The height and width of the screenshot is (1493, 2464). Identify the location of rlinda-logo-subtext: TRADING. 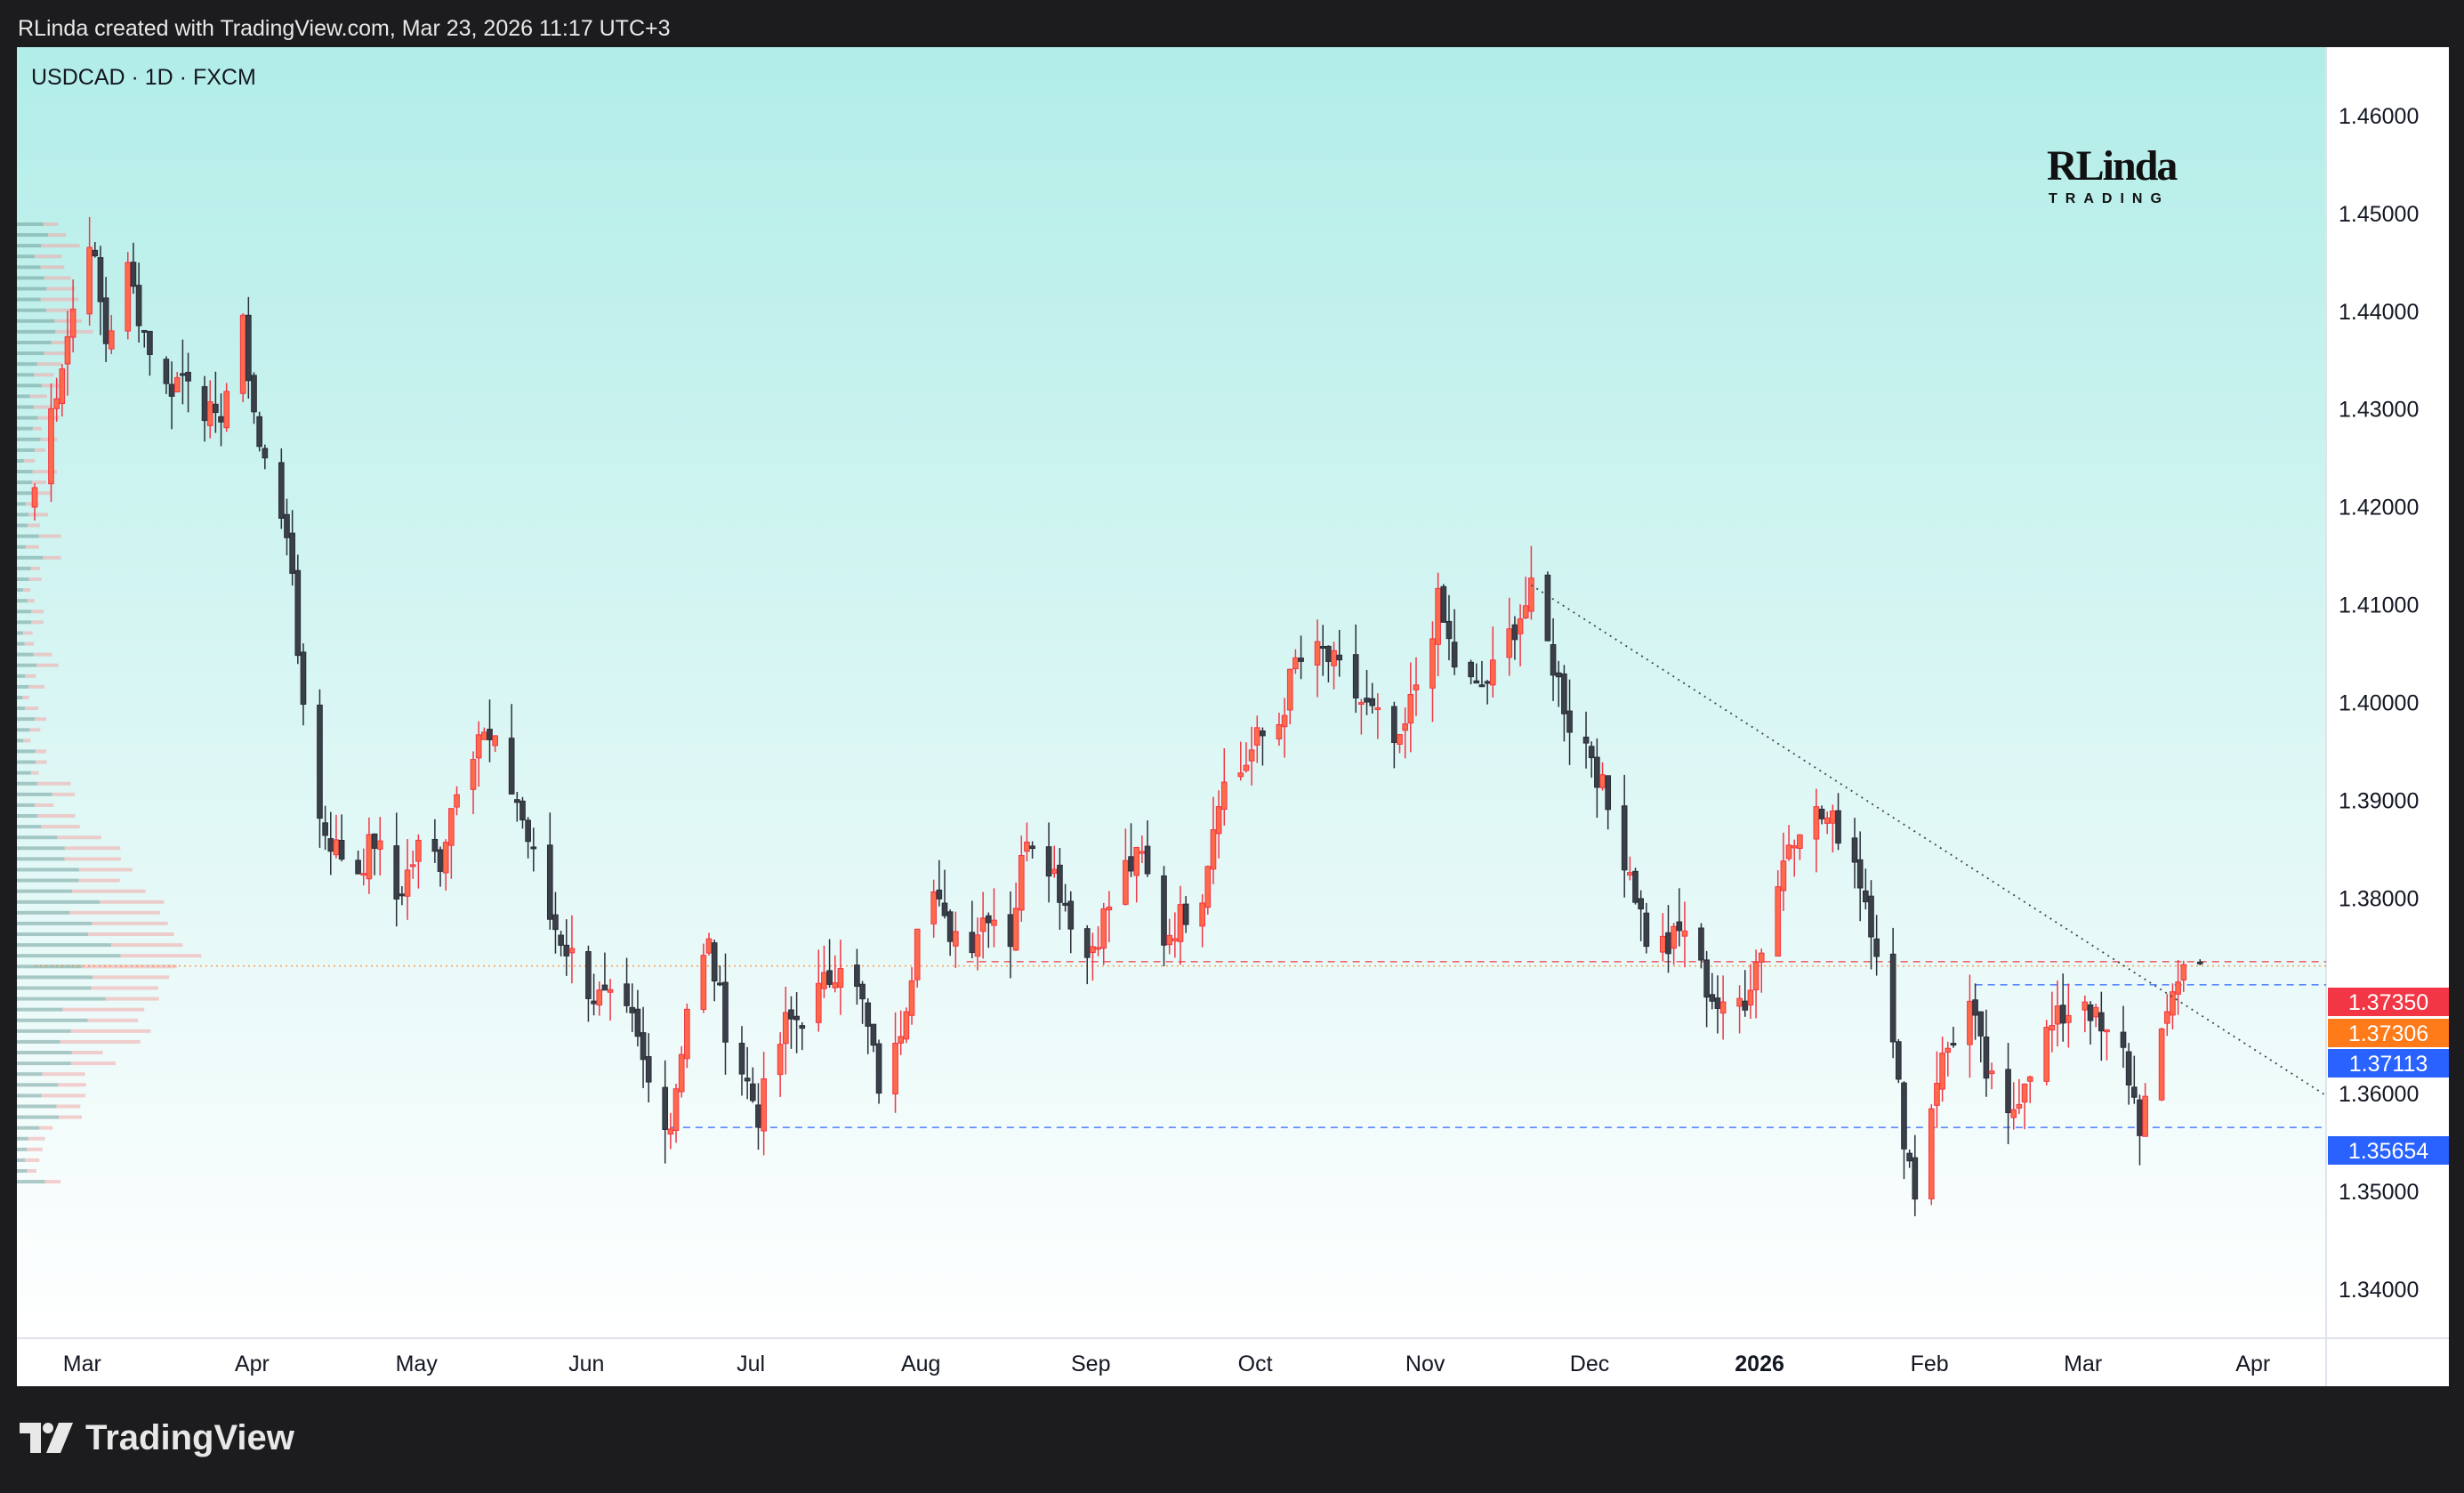
(2110, 198).